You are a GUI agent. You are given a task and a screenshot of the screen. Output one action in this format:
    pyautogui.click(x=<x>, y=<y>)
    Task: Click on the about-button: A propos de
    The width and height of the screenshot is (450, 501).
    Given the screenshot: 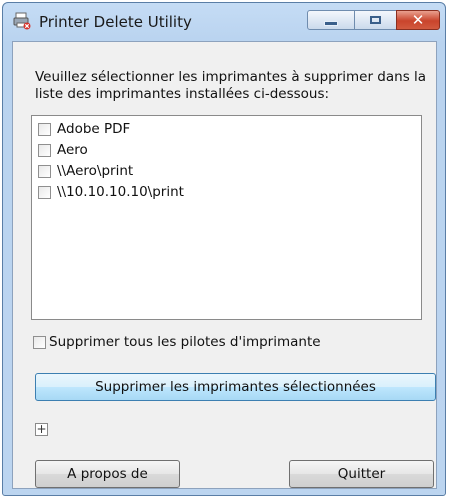 What is the action you would take?
    pyautogui.click(x=107, y=474)
    